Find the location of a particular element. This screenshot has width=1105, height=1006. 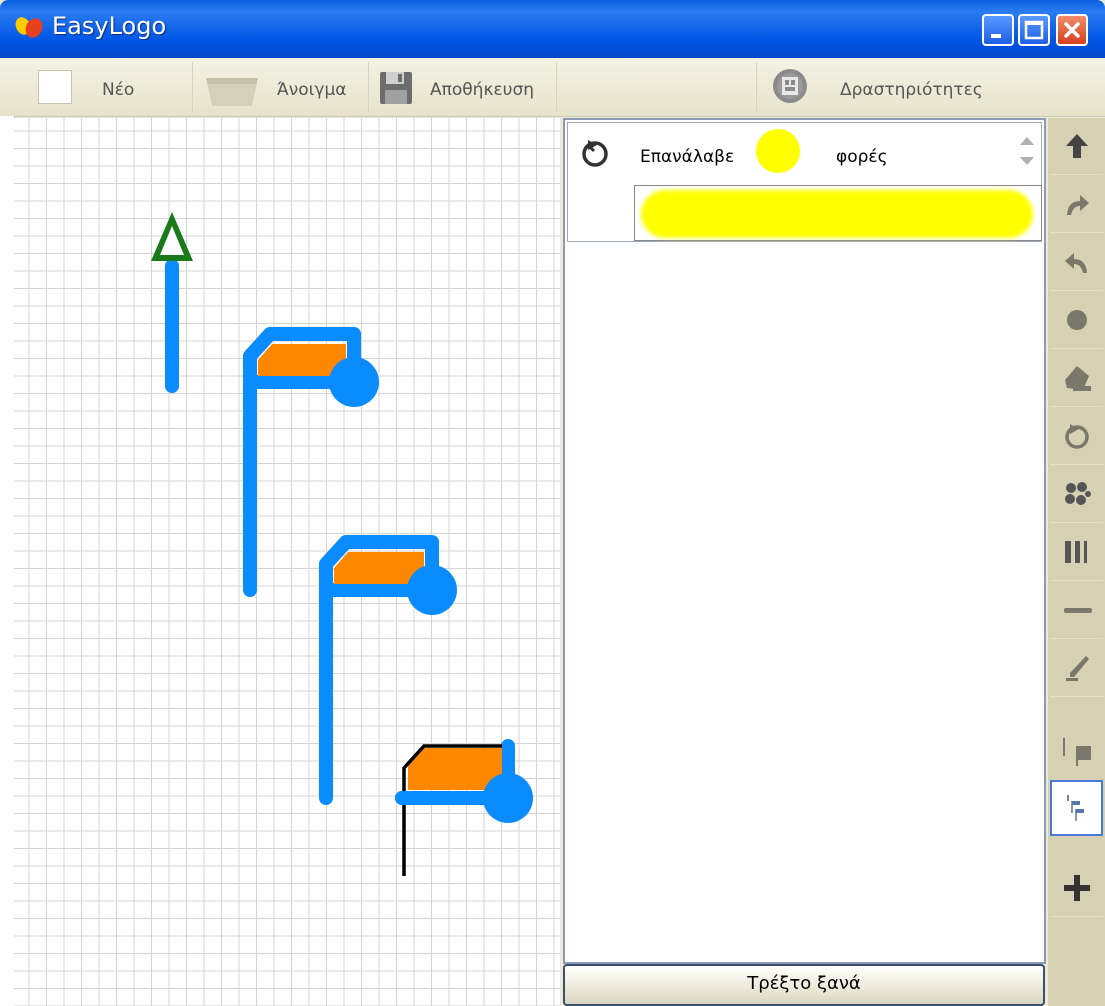

toolbar: Νέο Άνοιγμα Αποθήκευση Δραστηριότητες is located at coordinates (552, 87).